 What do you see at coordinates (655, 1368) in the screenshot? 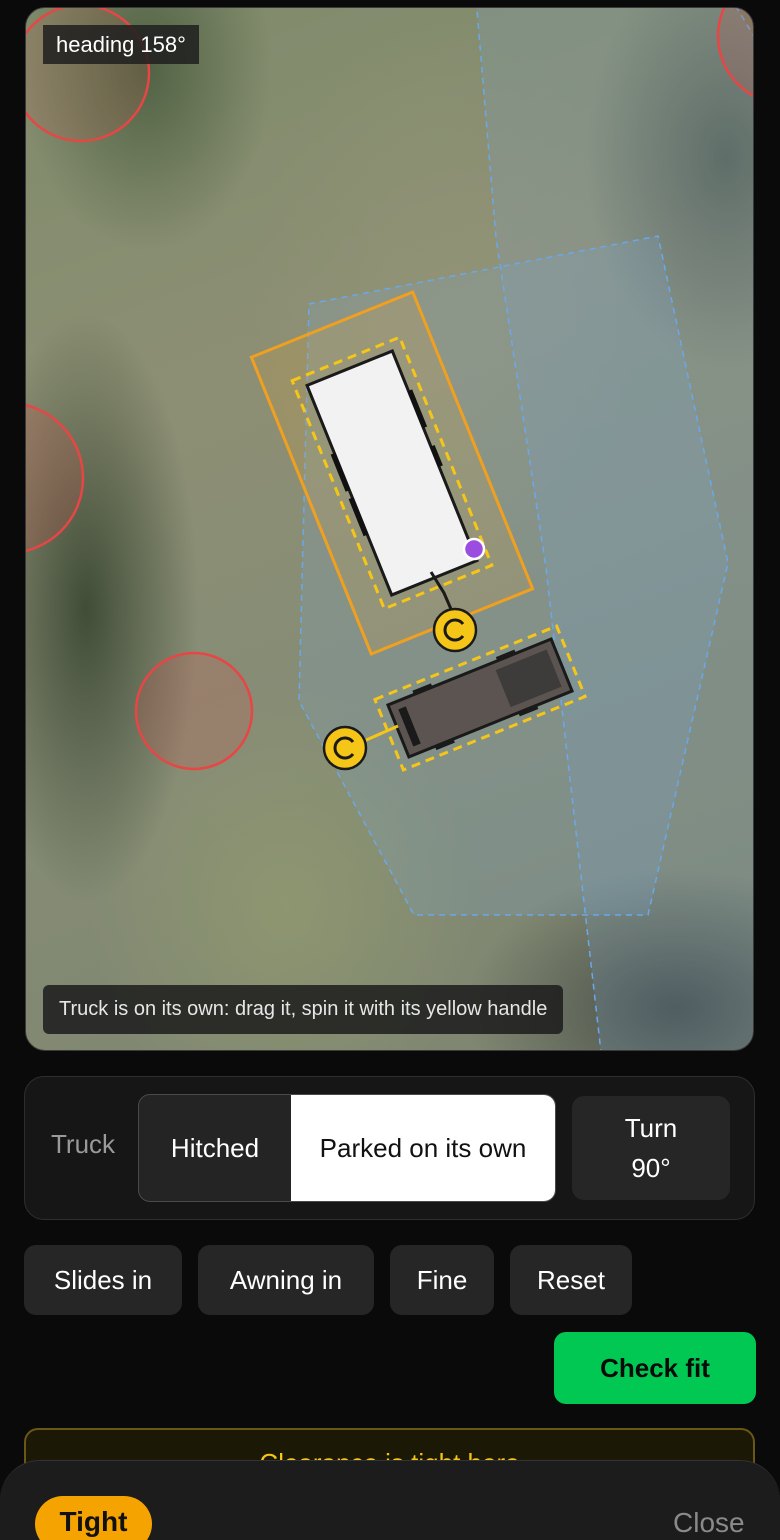
I see `check-fit-button: Check fit` at bounding box center [655, 1368].